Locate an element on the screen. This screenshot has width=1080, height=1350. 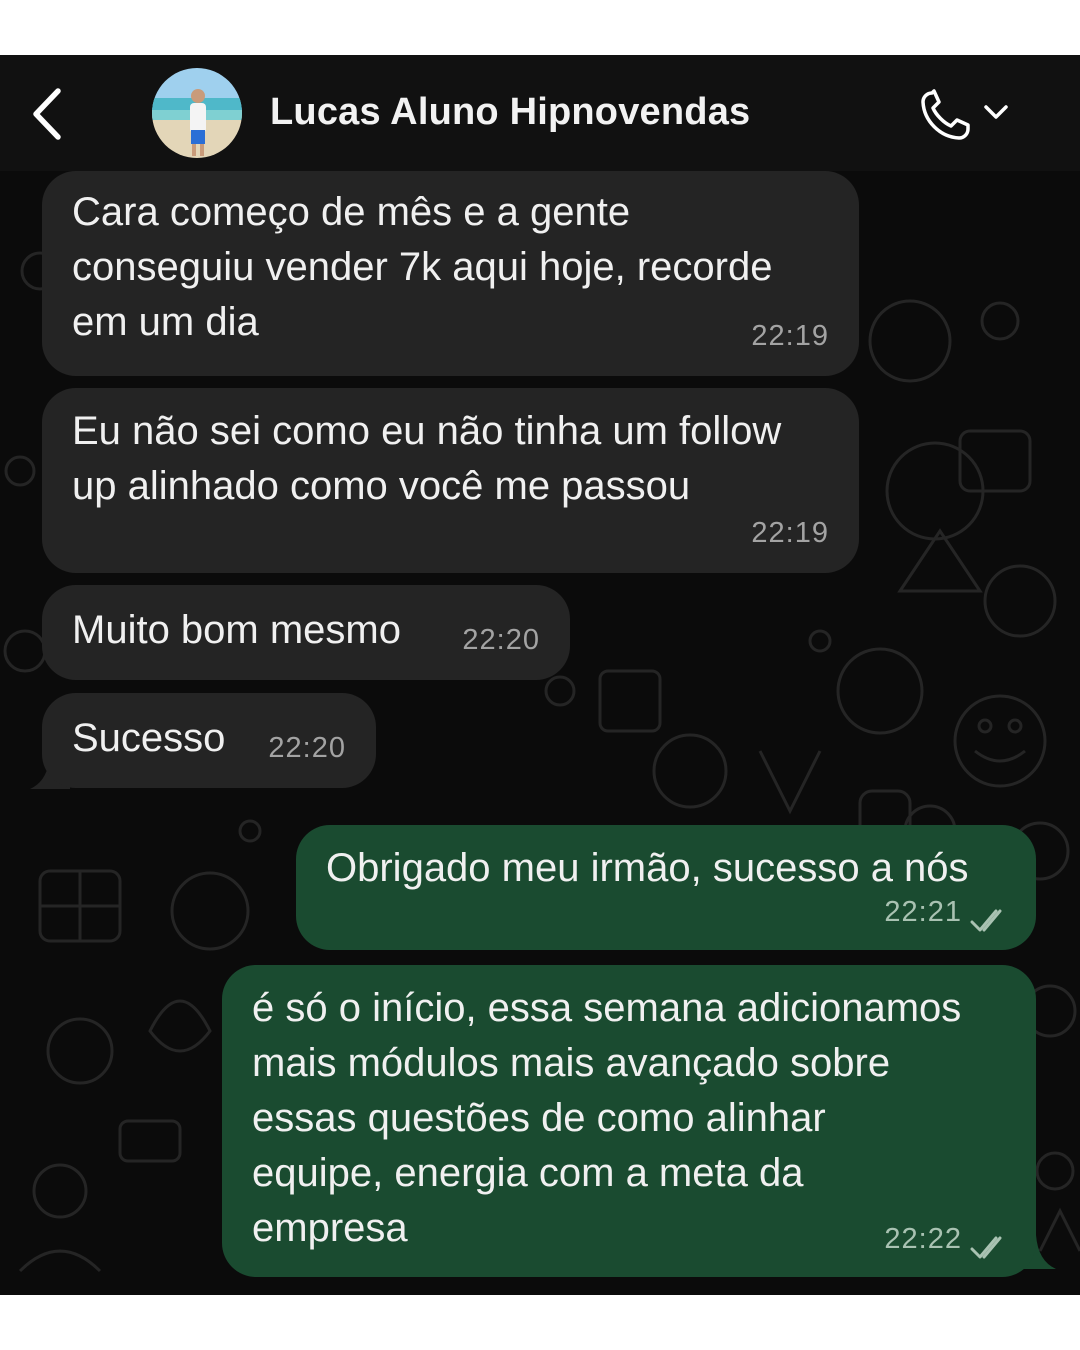
message-text: Sucesso is located at coordinates (149, 738).